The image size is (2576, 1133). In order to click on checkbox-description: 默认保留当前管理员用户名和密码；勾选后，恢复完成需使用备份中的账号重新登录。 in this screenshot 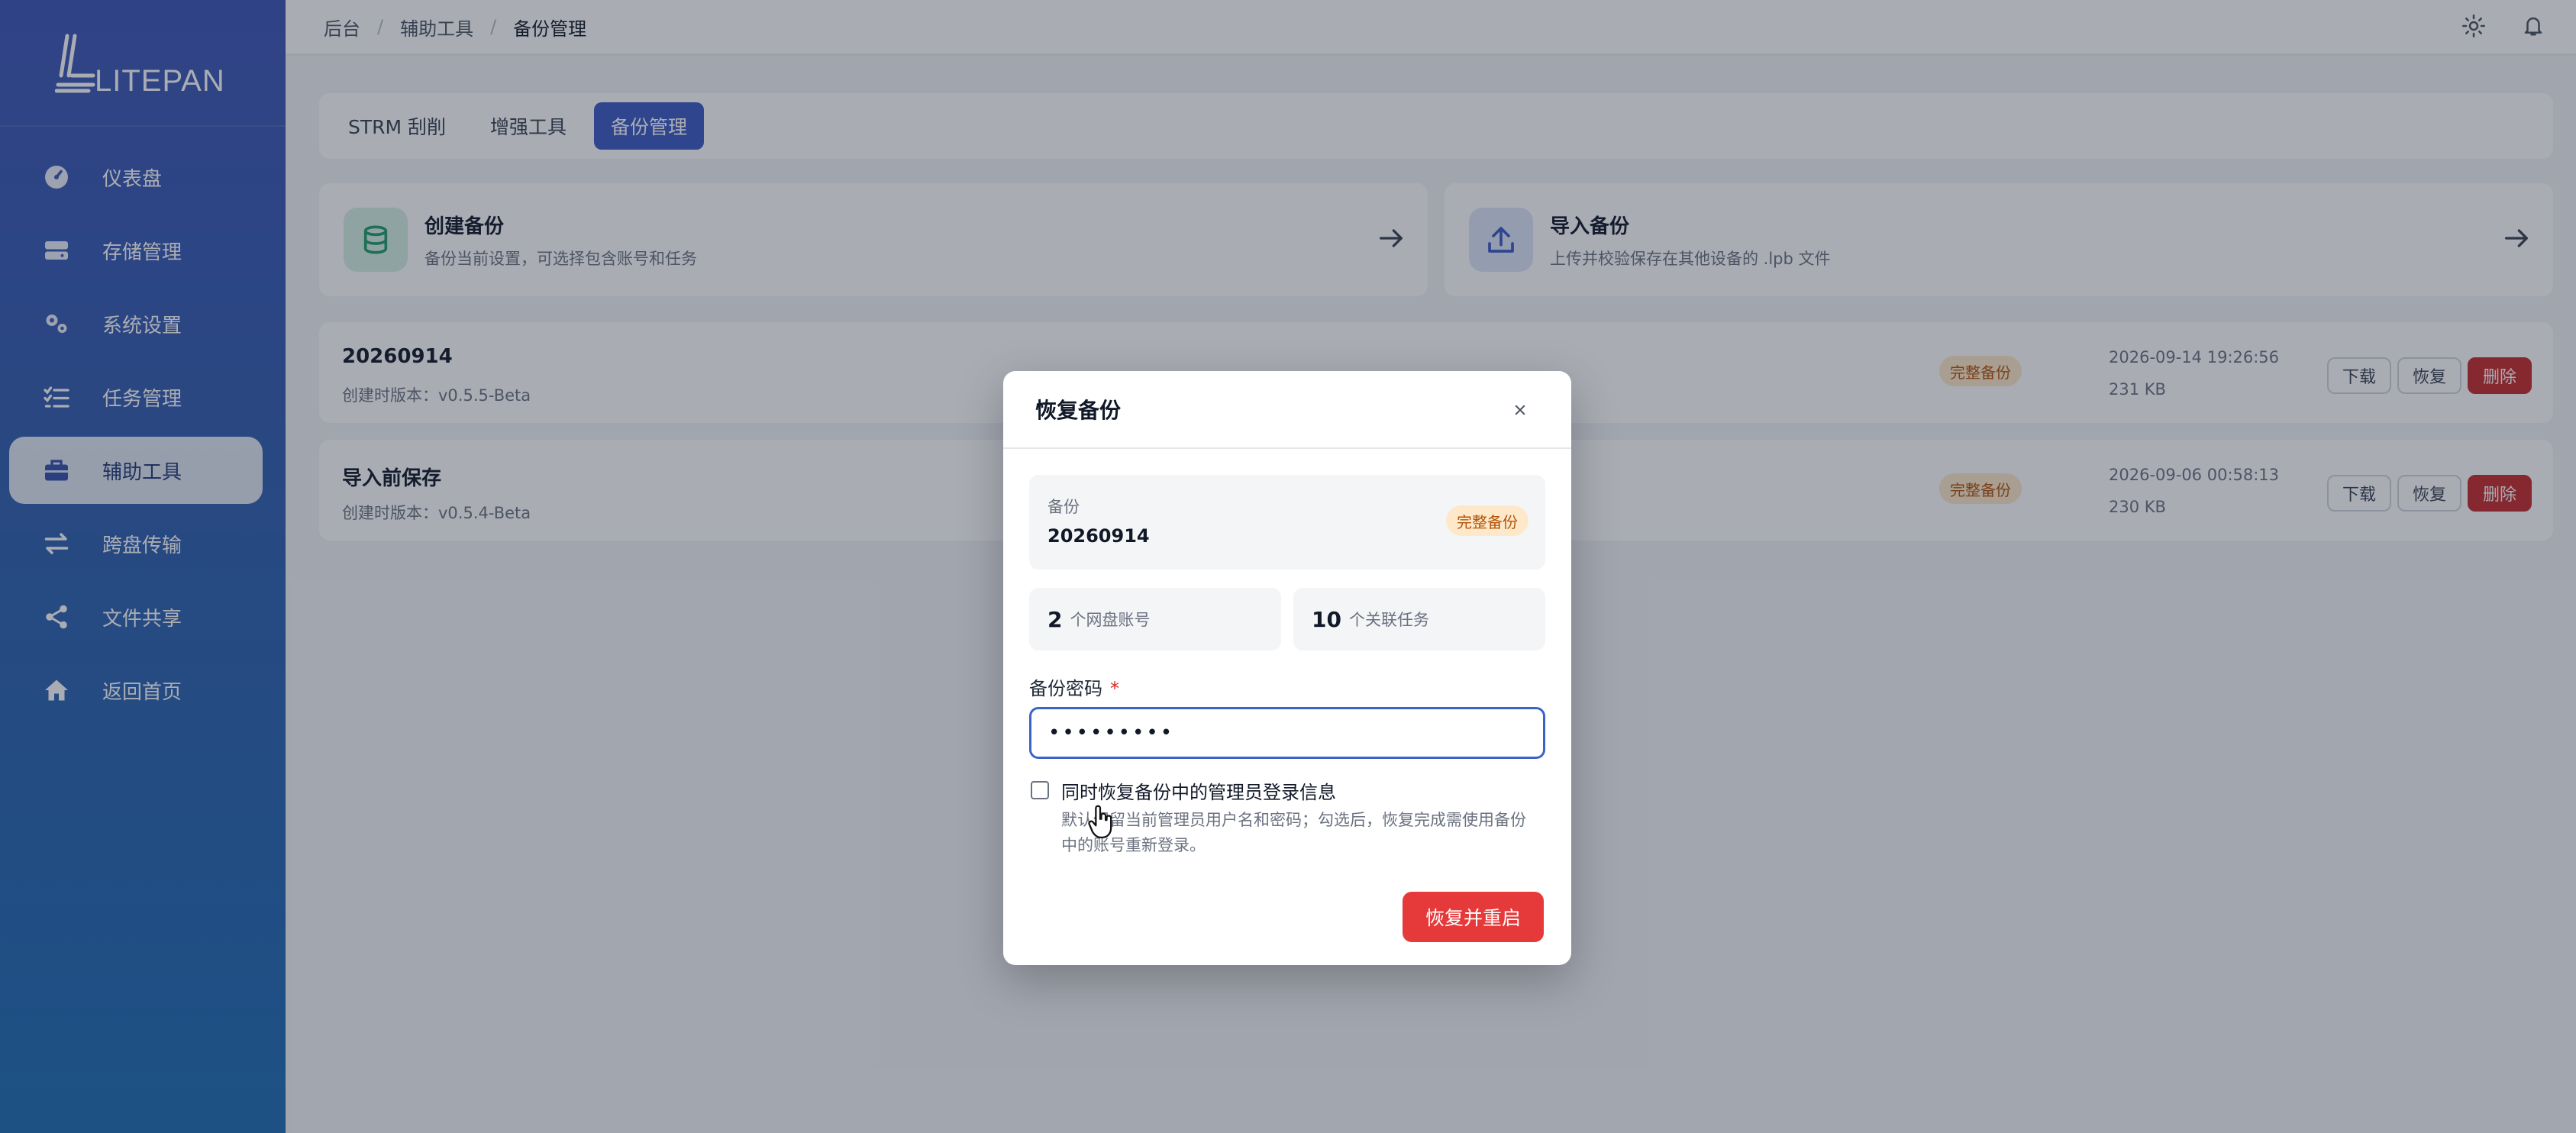, I will do `click(1293, 832)`.